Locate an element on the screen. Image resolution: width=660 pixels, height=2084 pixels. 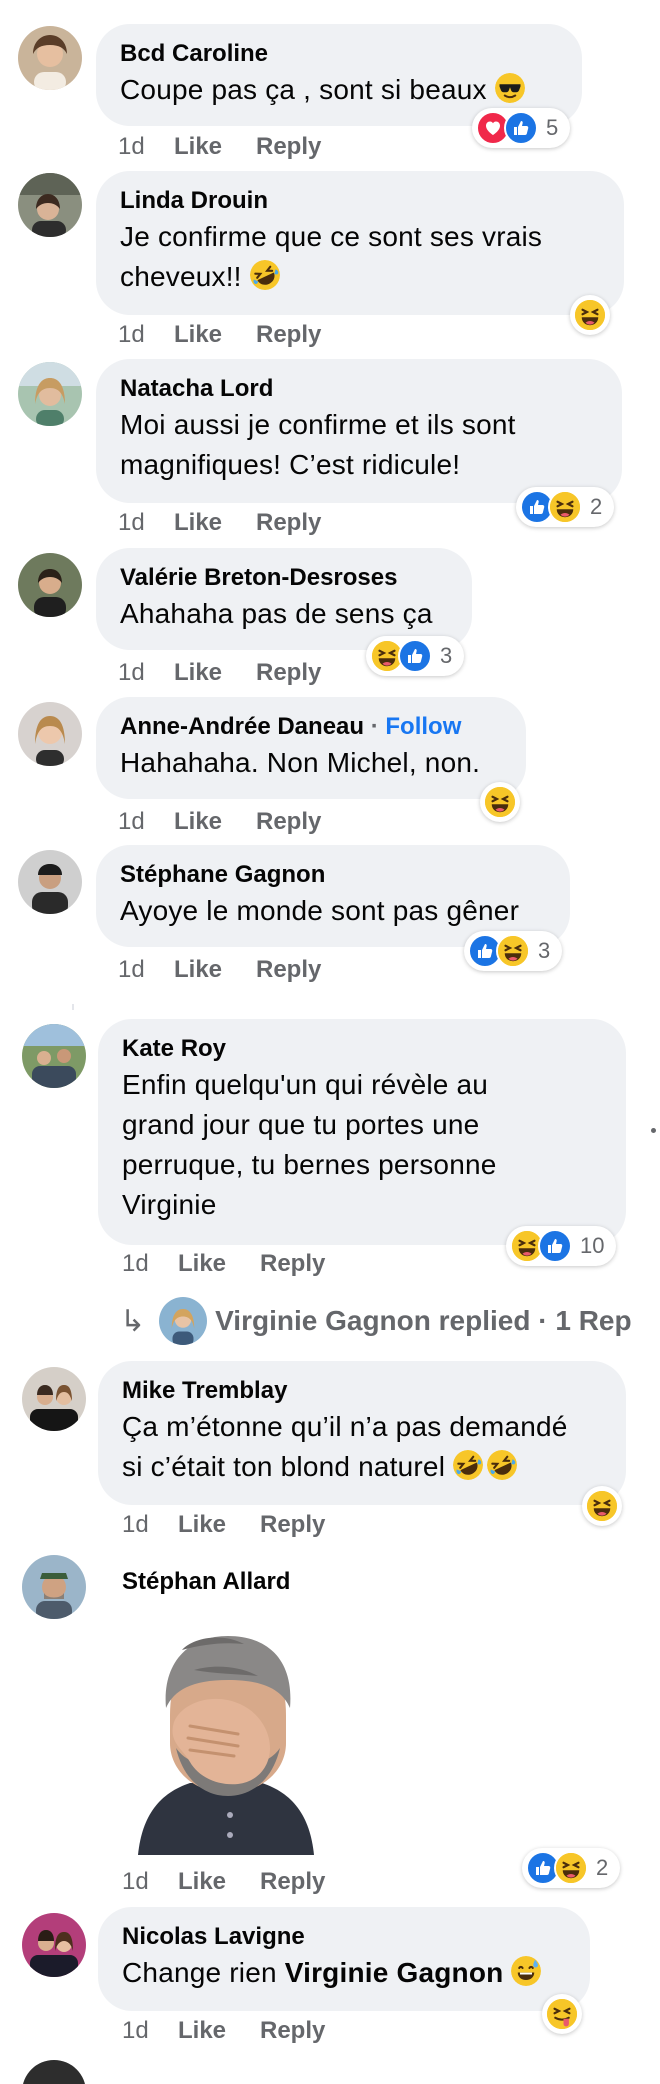
comment-text-line: grand jour que tu portes une is located at coordinates (301, 1124).